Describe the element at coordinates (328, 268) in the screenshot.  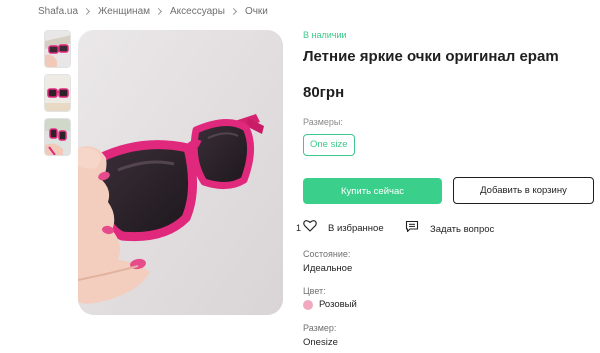
I see `condition-value: Идеальное` at that location.